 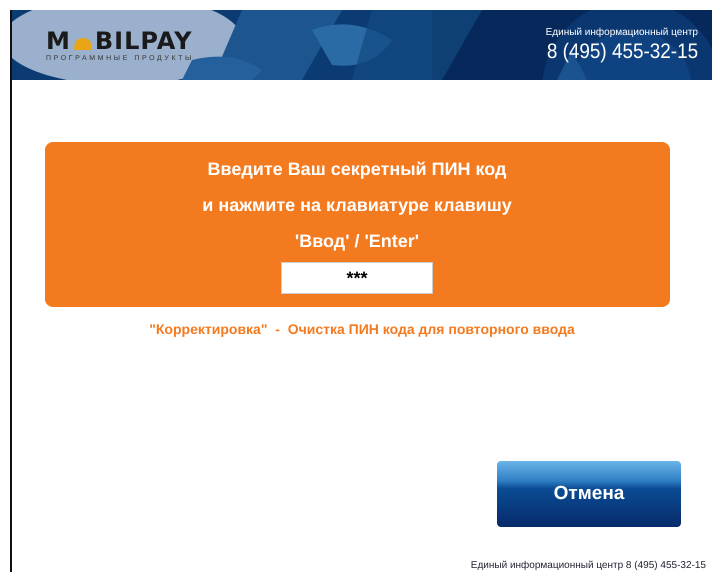 What do you see at coordinates (589, 494) in the screenshot?
I see `cancel-button: Отмена` at bounding box center [589, 494].